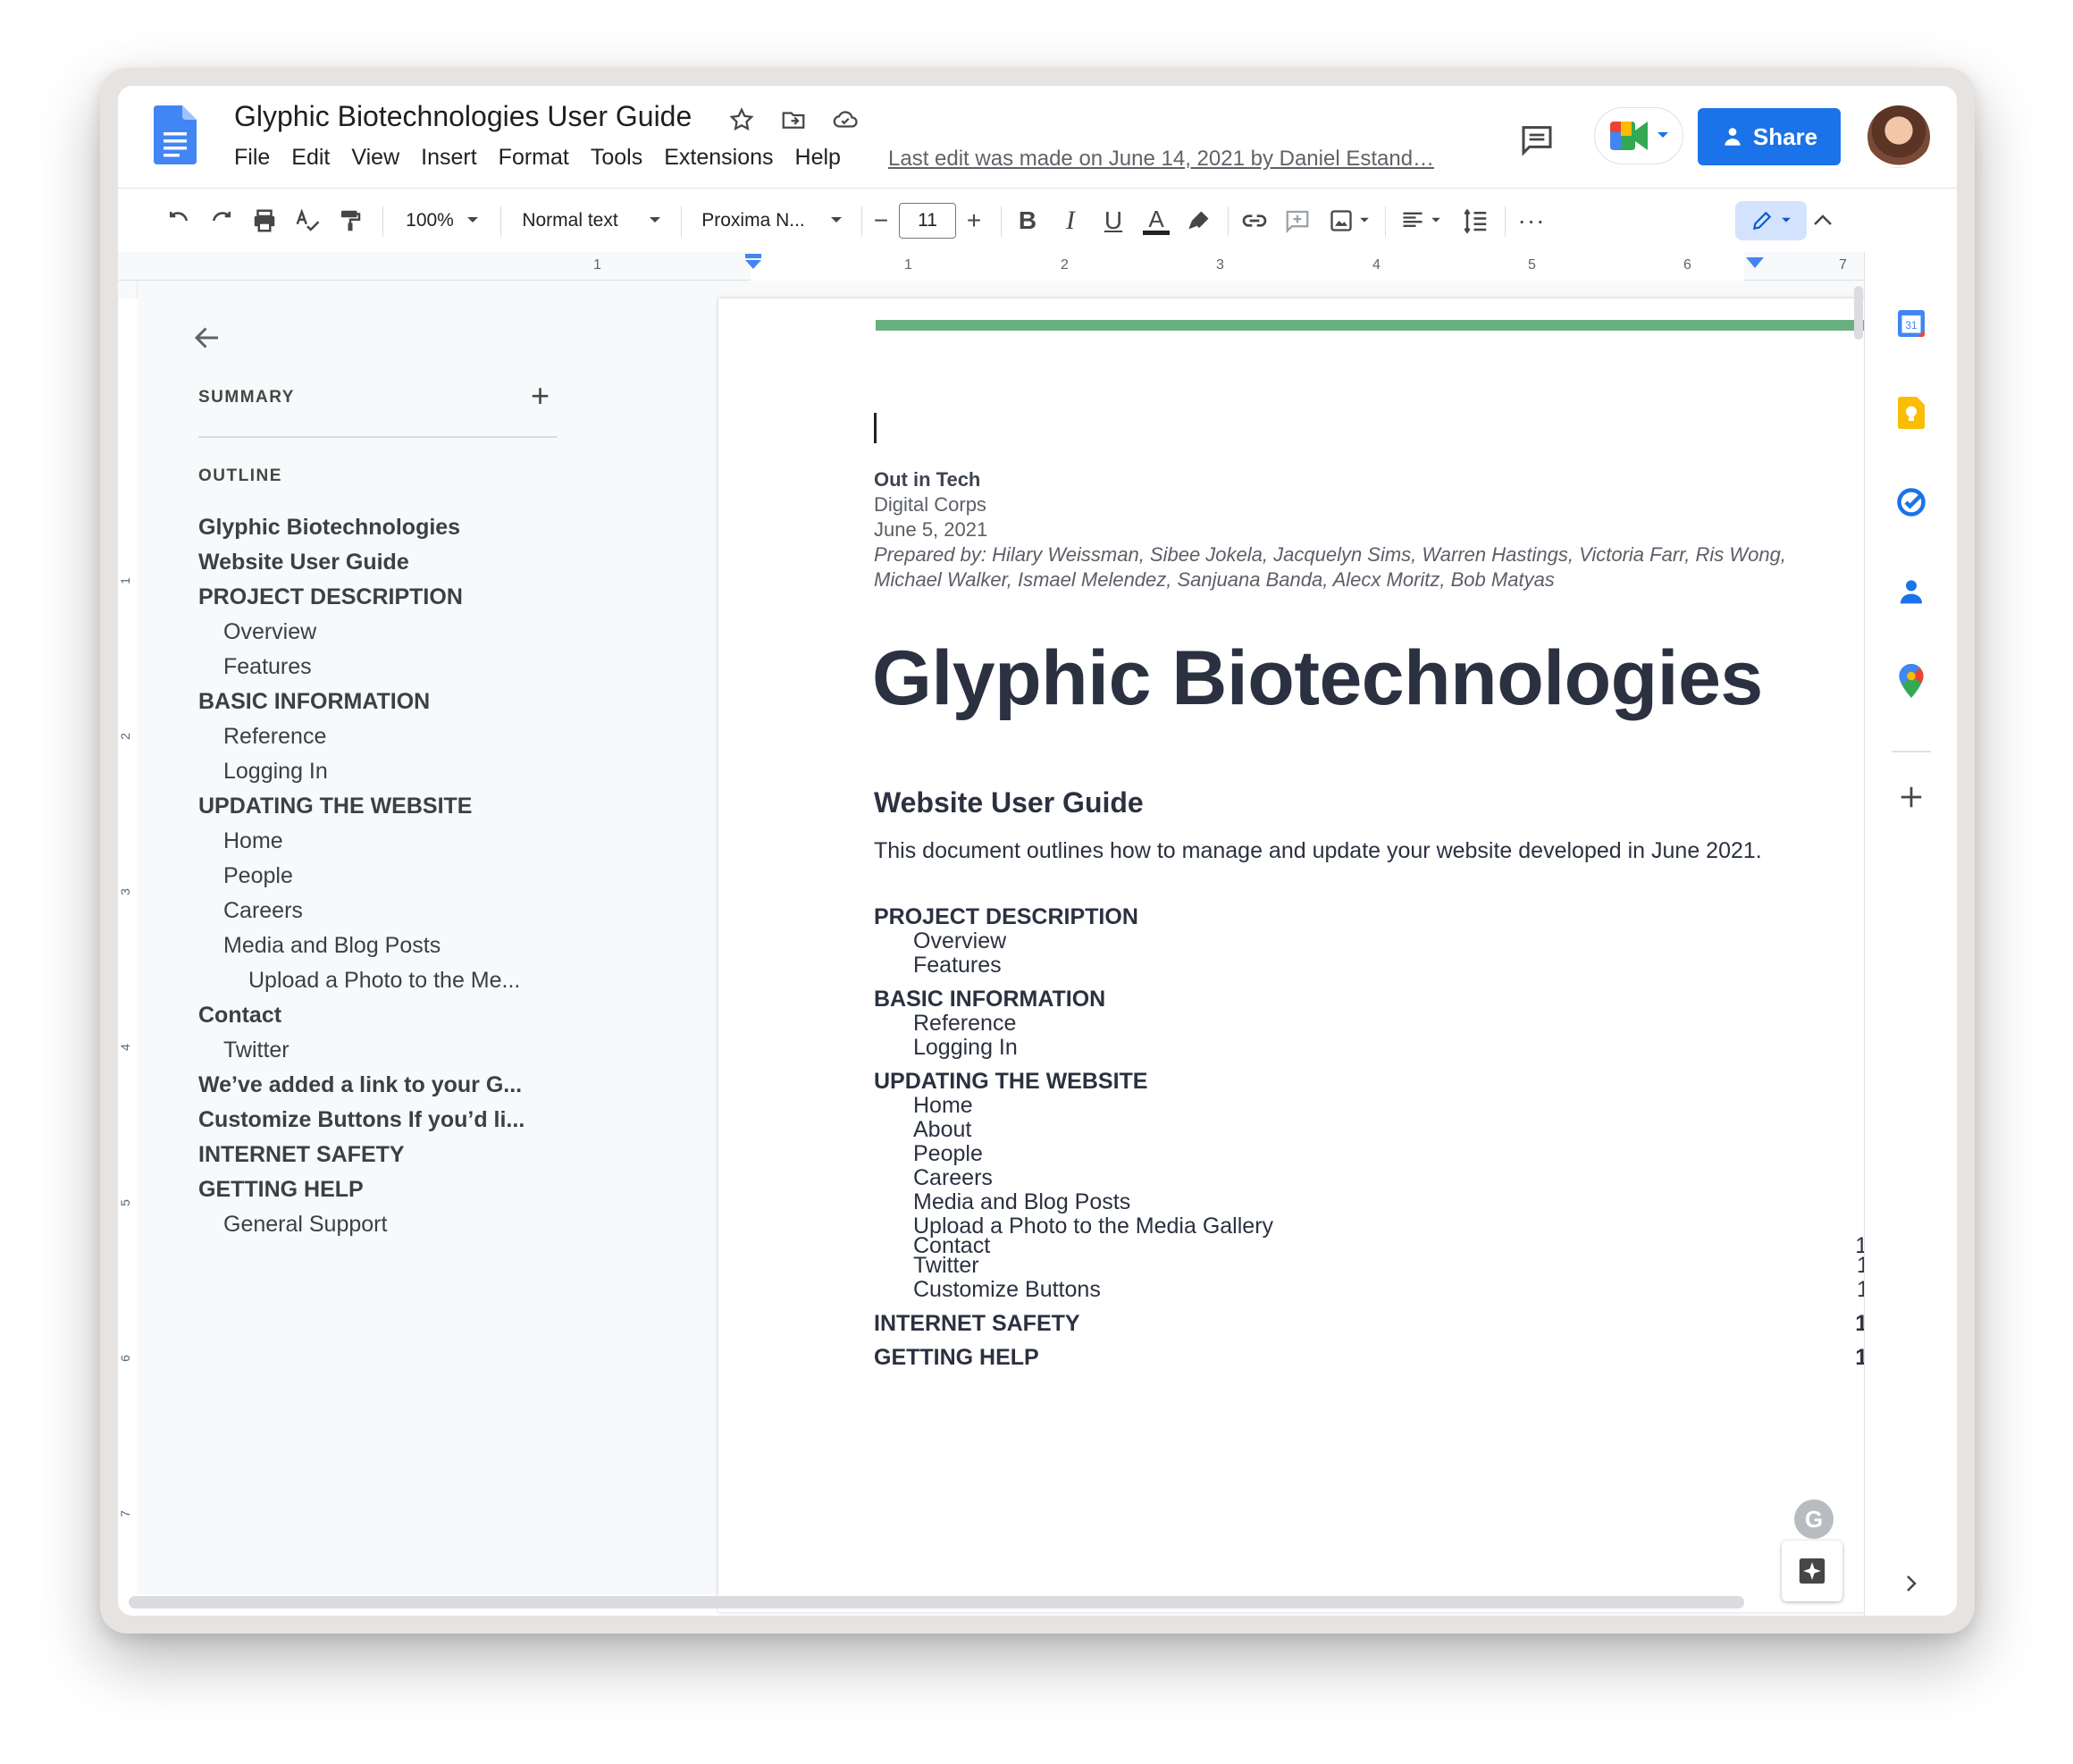 This screenshot has height=1764, width=2073. I want to click on vertical-scrollbar-thumb, so click(1859, 313).